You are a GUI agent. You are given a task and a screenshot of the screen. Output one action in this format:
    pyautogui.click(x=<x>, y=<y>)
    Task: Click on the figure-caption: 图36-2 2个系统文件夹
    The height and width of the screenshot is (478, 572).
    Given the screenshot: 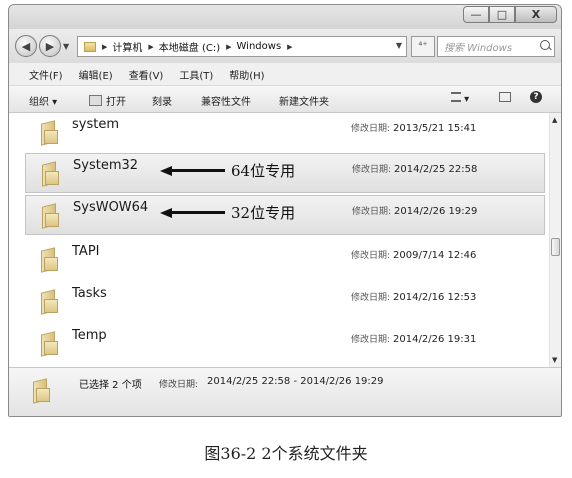 What is the action you would take?
    pyautogui.click(x=286, y=453)
    